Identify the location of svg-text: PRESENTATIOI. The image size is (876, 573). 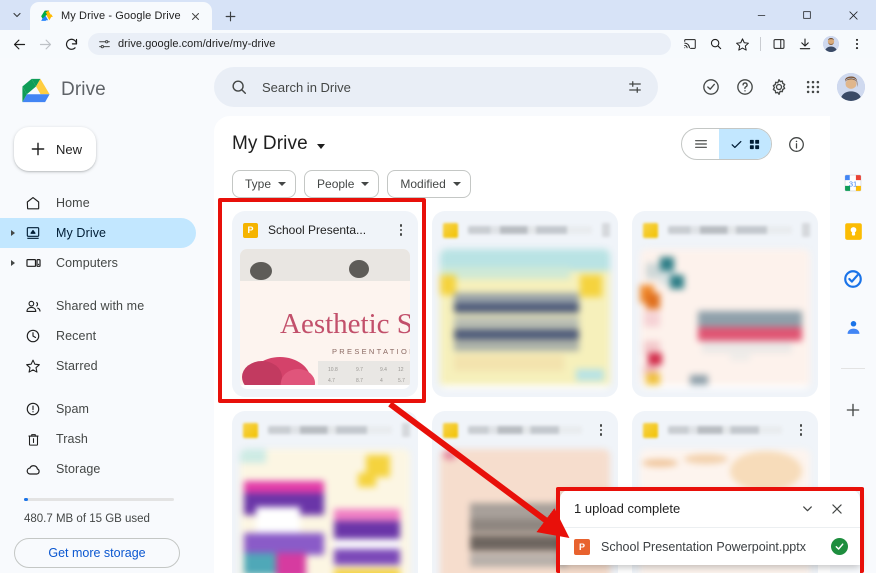
(371, 351).